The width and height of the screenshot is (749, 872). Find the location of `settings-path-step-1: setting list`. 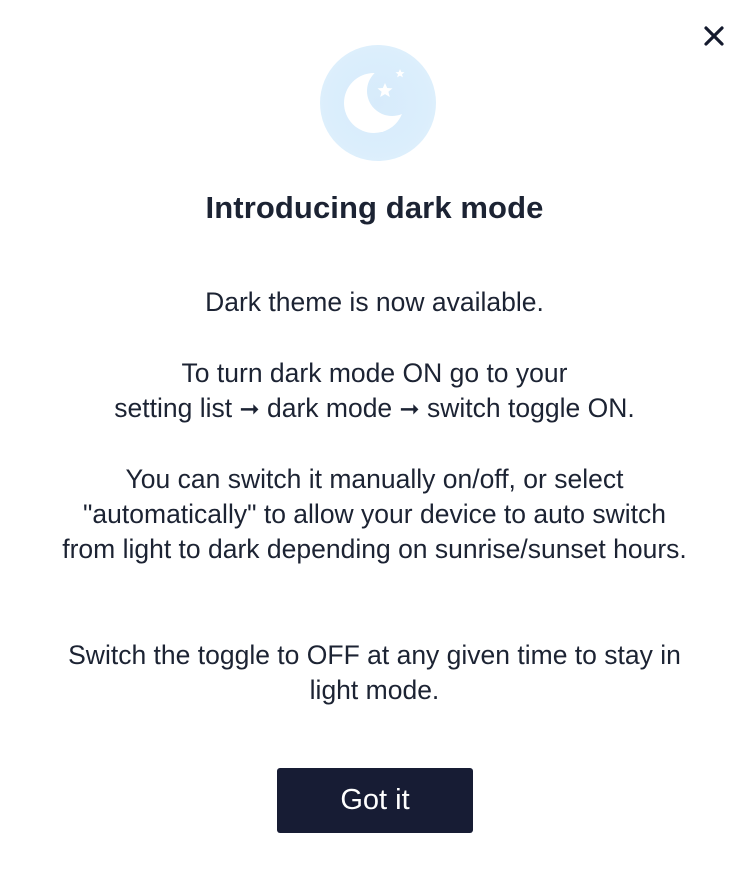

settings-path-step-1: setting list is located at coordinates (173, 408).